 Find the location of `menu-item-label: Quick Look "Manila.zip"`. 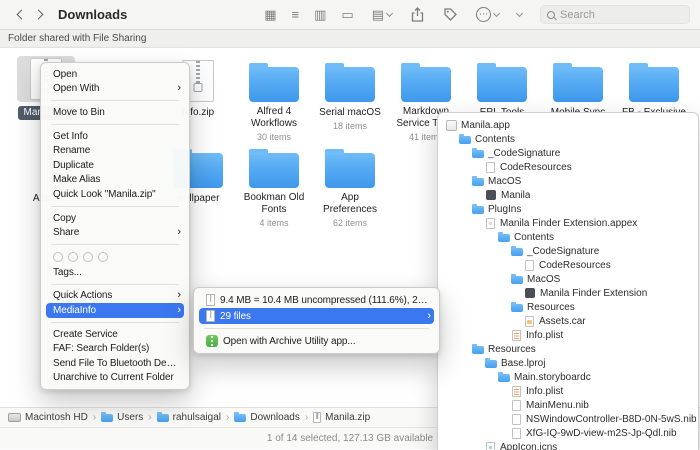

menu-item-label: Quick Look "Manila.zip" is located at coordinates (104, 194).